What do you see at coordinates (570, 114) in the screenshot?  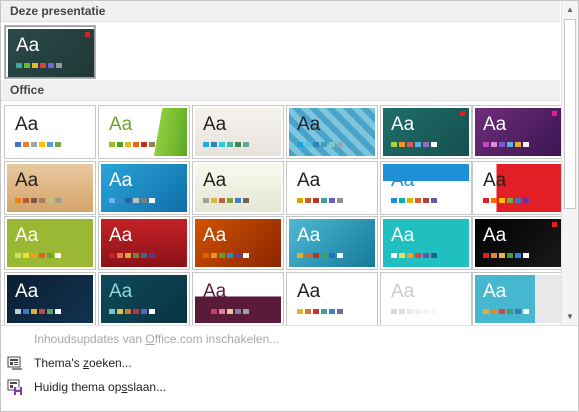 I see `scrollbar-thumb` at bounding box center [570, 114].